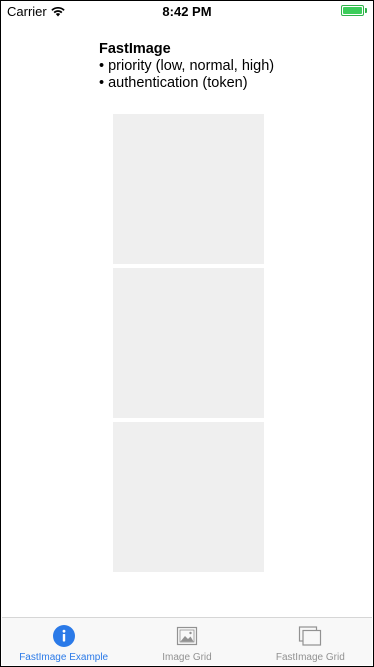  Describe the element at coordinates (310, 657) in the screenshot. I see `tab-label: FastImage Grid` at that location.